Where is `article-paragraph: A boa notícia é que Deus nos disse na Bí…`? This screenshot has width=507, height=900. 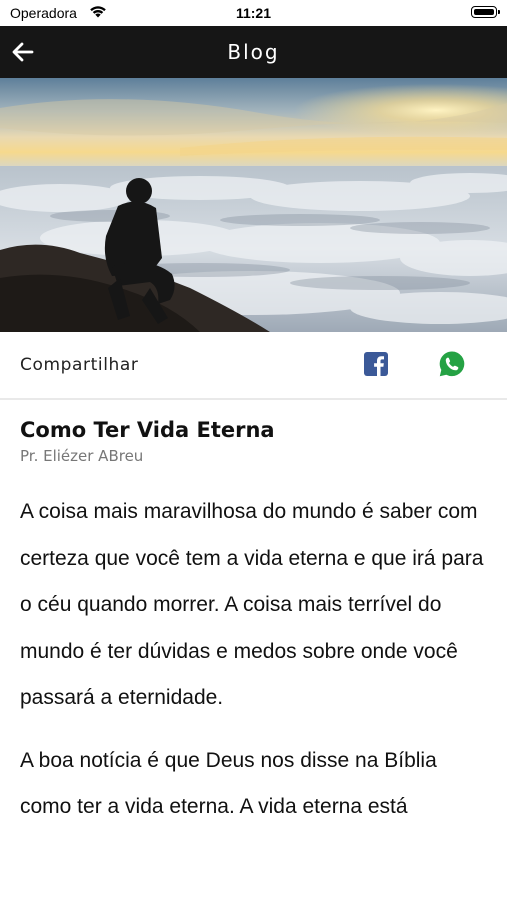 article-paragraph: A boa notícia é que Deus nos disse na Bí… is located at coordinates (228, 783).